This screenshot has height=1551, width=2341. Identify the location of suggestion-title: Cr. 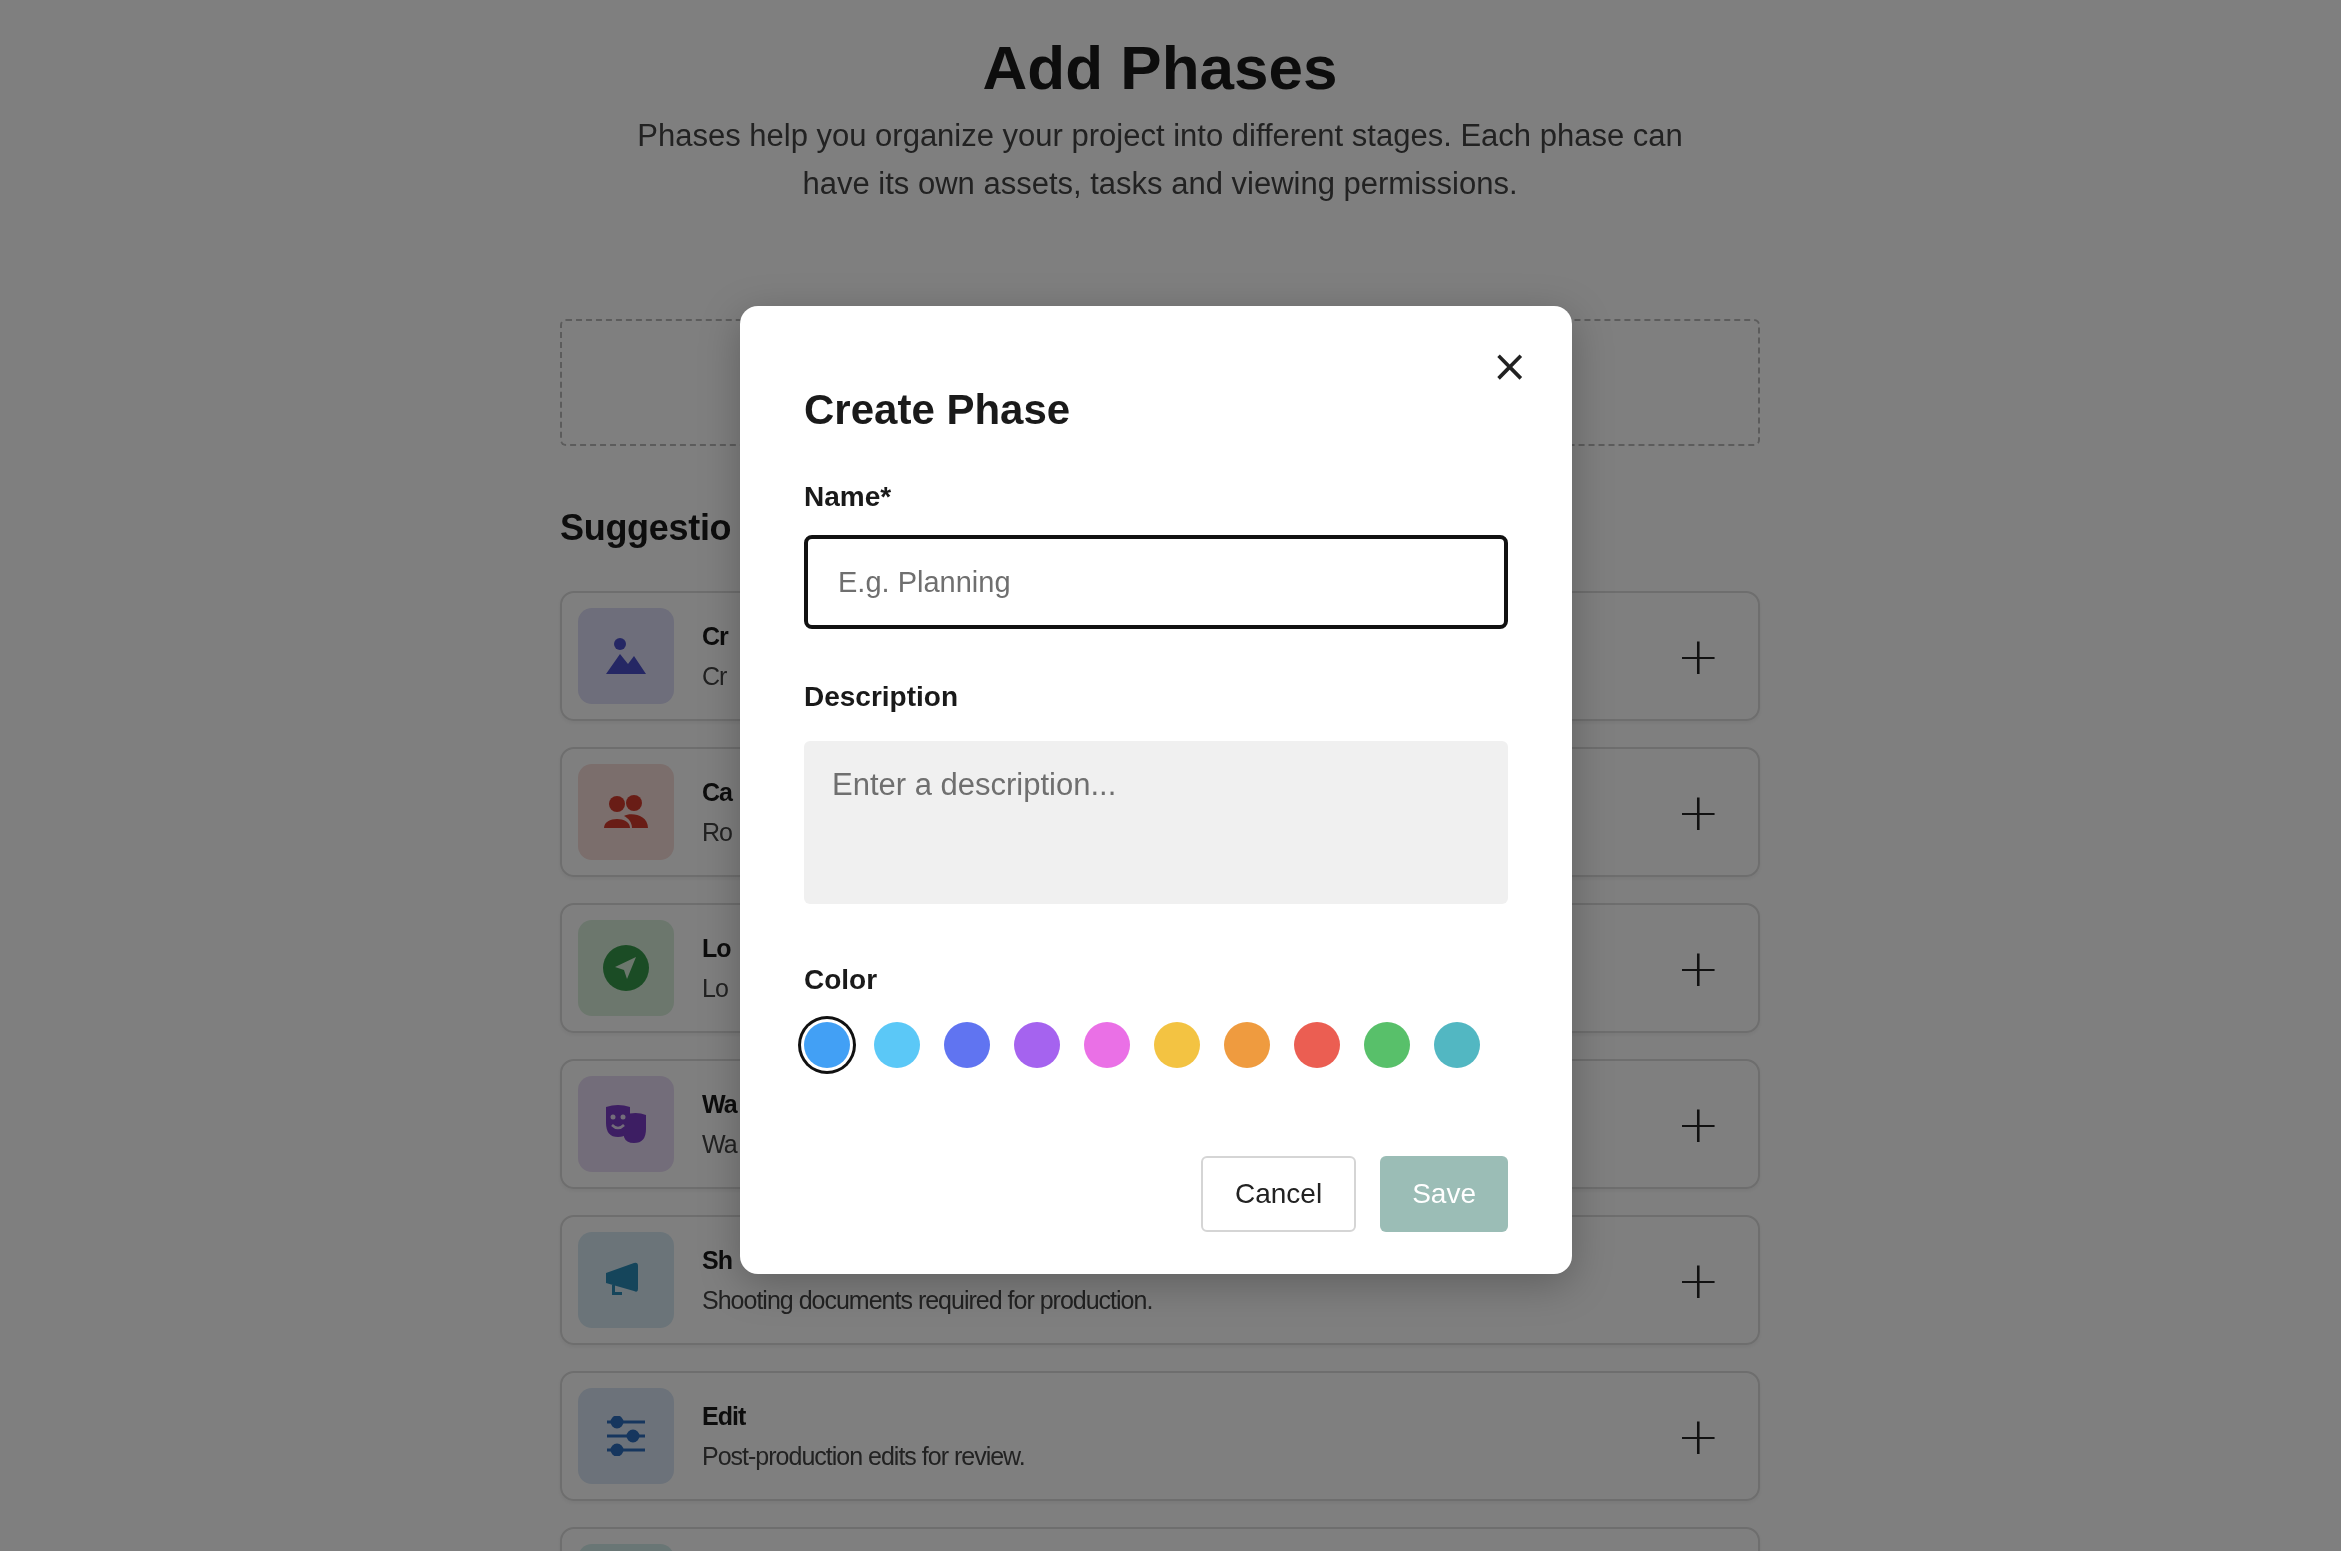
(715, 636).